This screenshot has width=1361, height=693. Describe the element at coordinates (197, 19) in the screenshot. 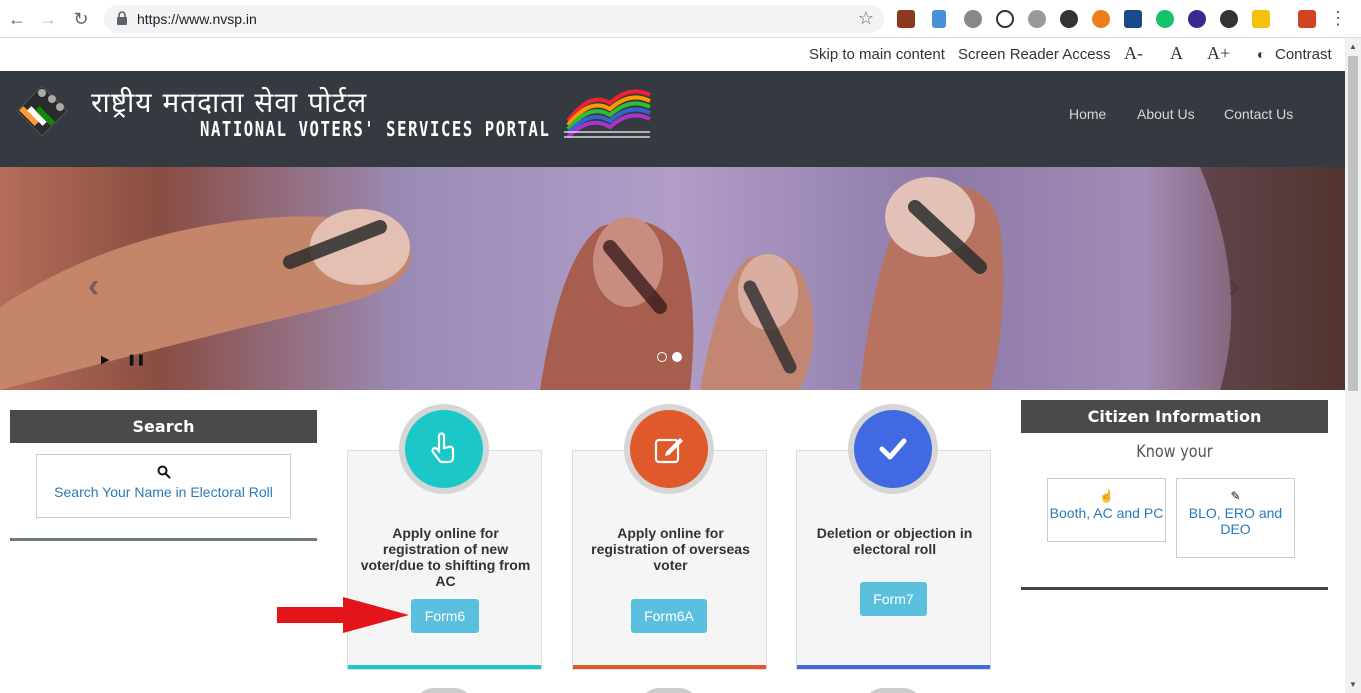

I see `url-text: https://www.nvsp.in` at that location.